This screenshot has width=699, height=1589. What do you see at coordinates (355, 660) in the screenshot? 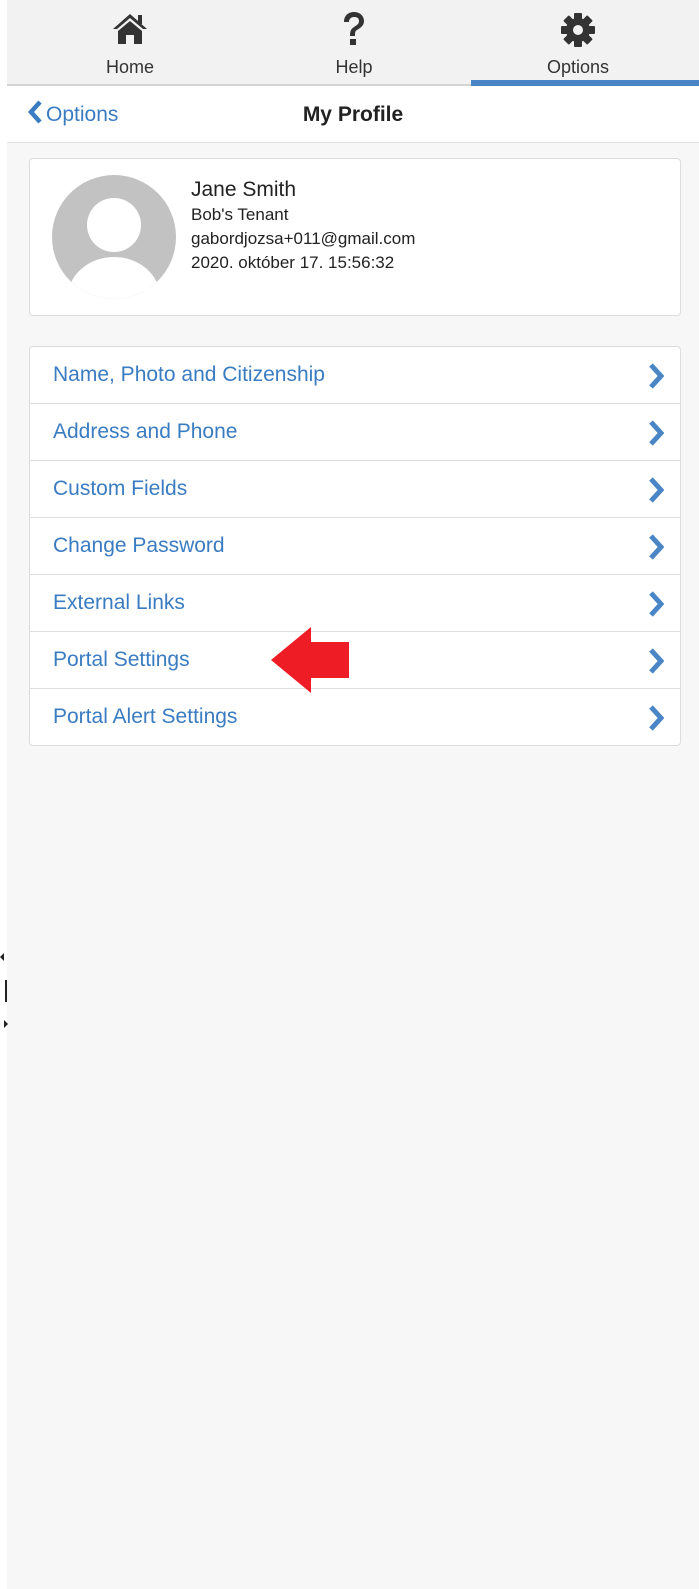
I see `menu-item-portal-settings: Portal Settings` at bounding box center [355, 660].